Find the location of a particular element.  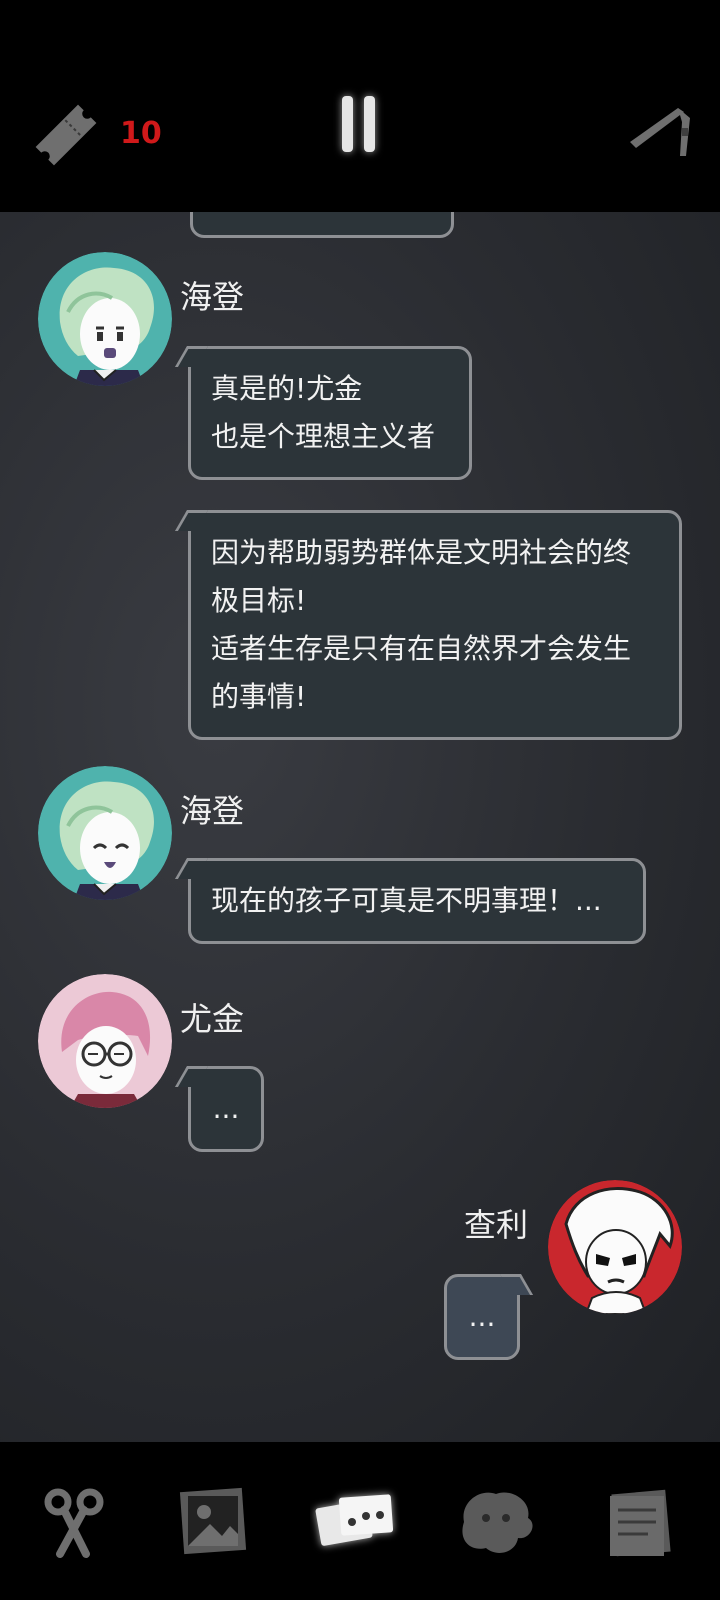

documents-button is located at coordinates (641, 1522).